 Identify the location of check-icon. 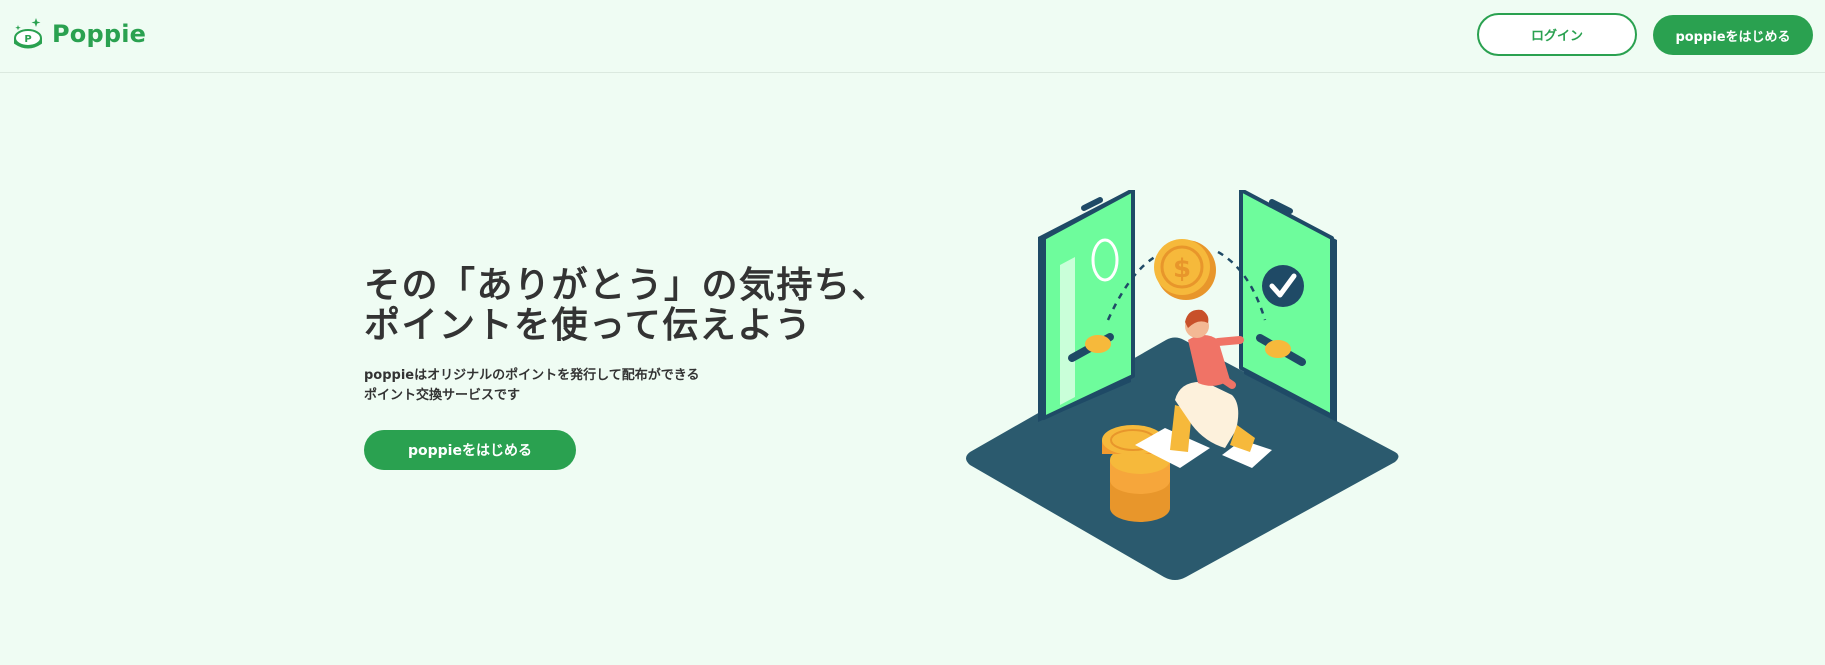
(1283, 286).